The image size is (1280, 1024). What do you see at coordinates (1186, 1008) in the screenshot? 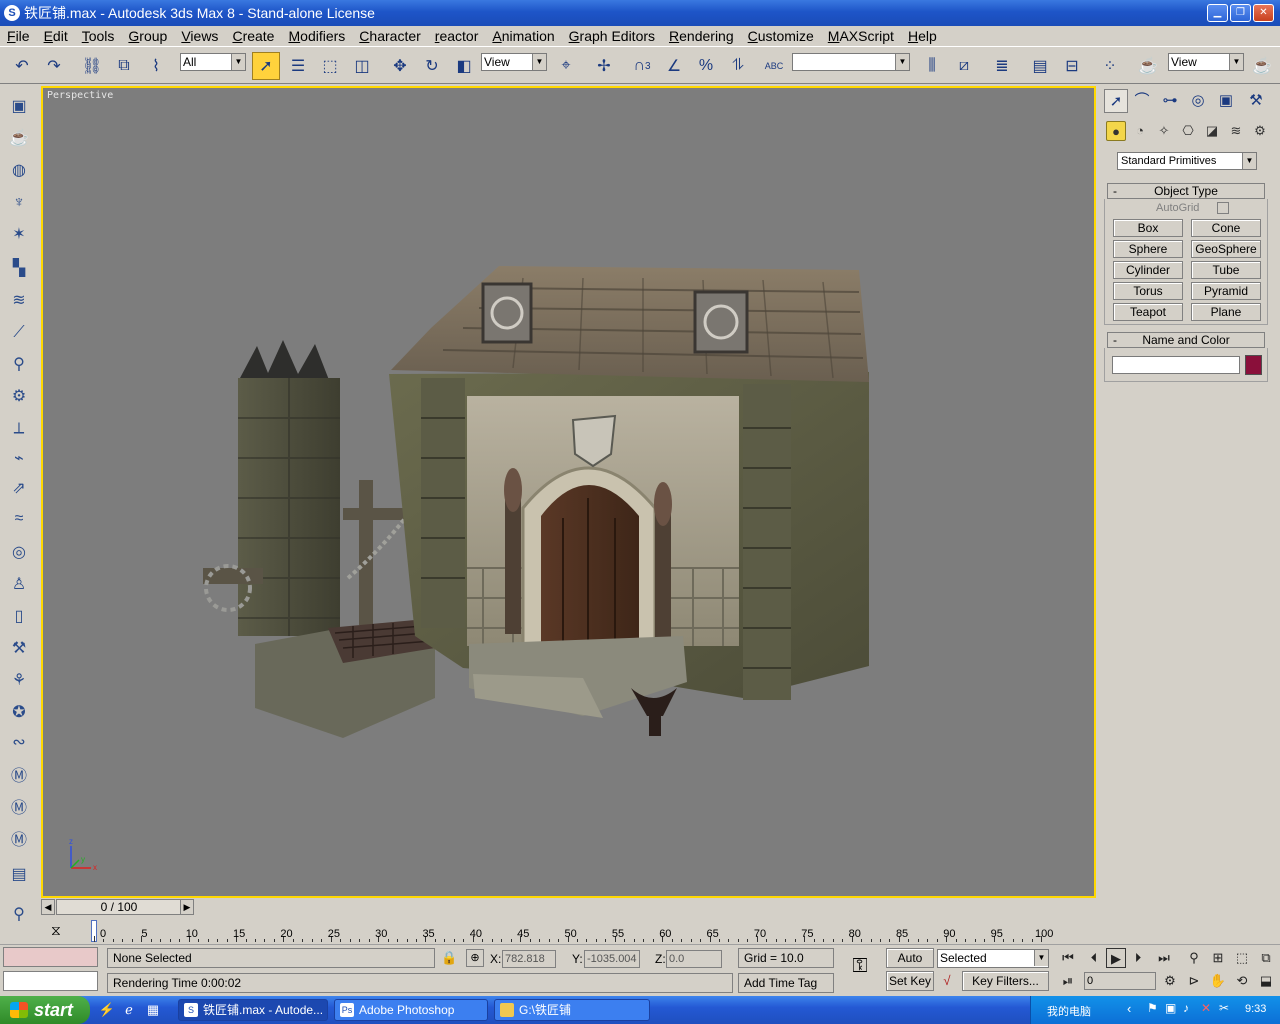
I see `tray-volume-icon: ♪` at bounding box center [1186, 1008].